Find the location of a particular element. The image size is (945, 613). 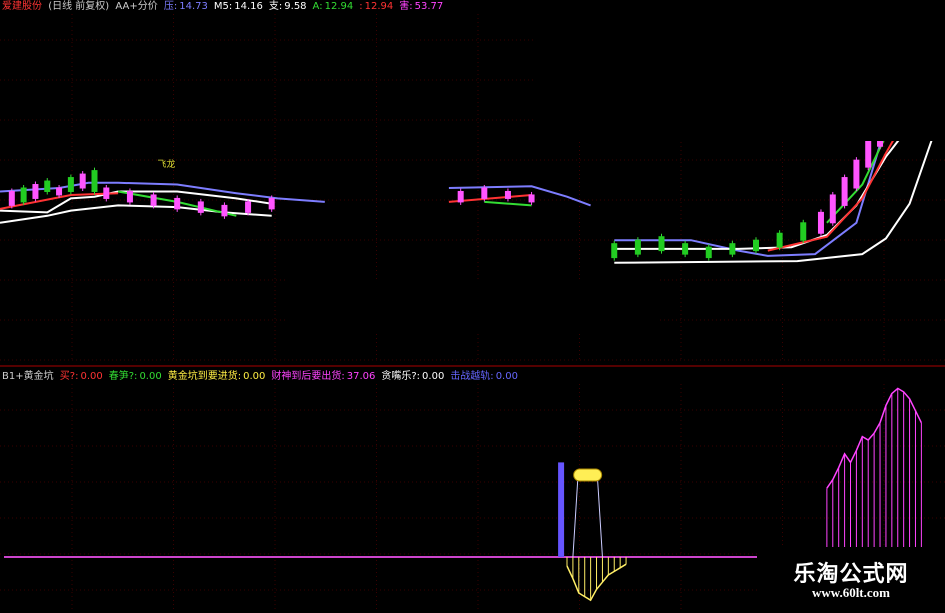

main-header-item: :12.94 is located at coordinates (377, 6).